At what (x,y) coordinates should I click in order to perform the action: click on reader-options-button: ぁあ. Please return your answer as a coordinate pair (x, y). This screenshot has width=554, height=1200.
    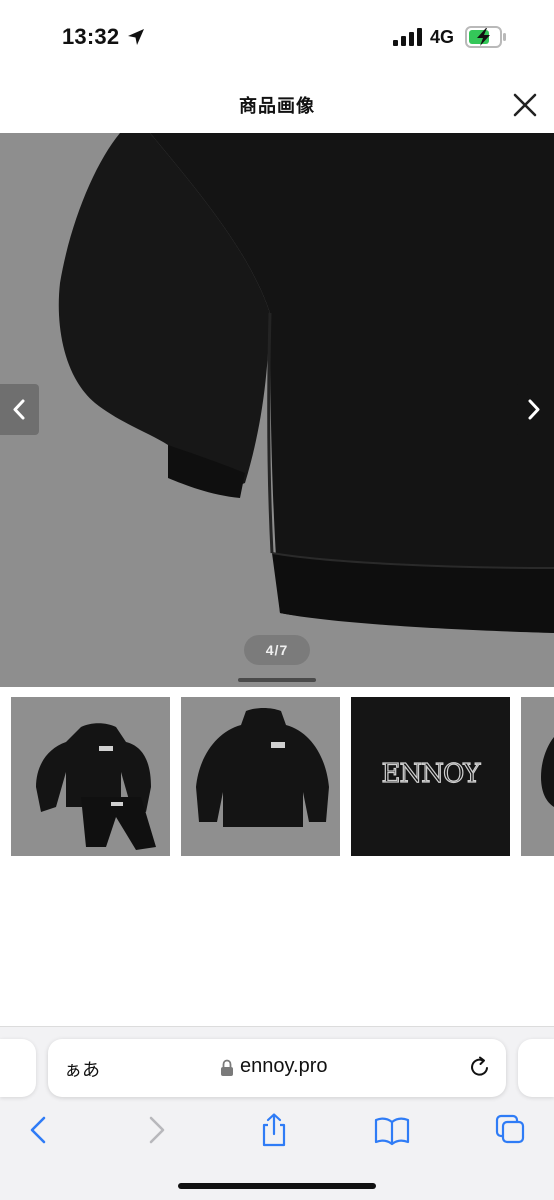
    Looking at the image, I should click on (82, 1069).